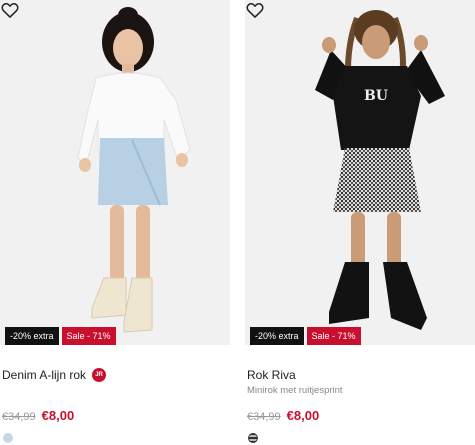 The width and height of the screenshot is (475, 445). I want to click on svg-text: BU, so click(376, 96).